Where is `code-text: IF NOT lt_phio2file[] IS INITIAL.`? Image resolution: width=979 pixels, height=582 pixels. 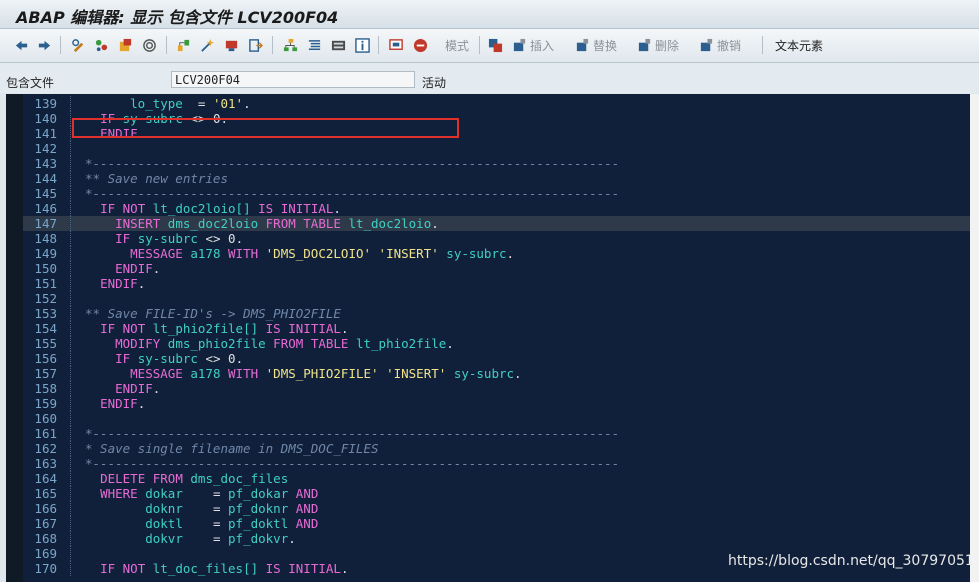
code-text: IF NOT lt_phio2file[] IS INITIAL. is located at coordinates (224, 328).